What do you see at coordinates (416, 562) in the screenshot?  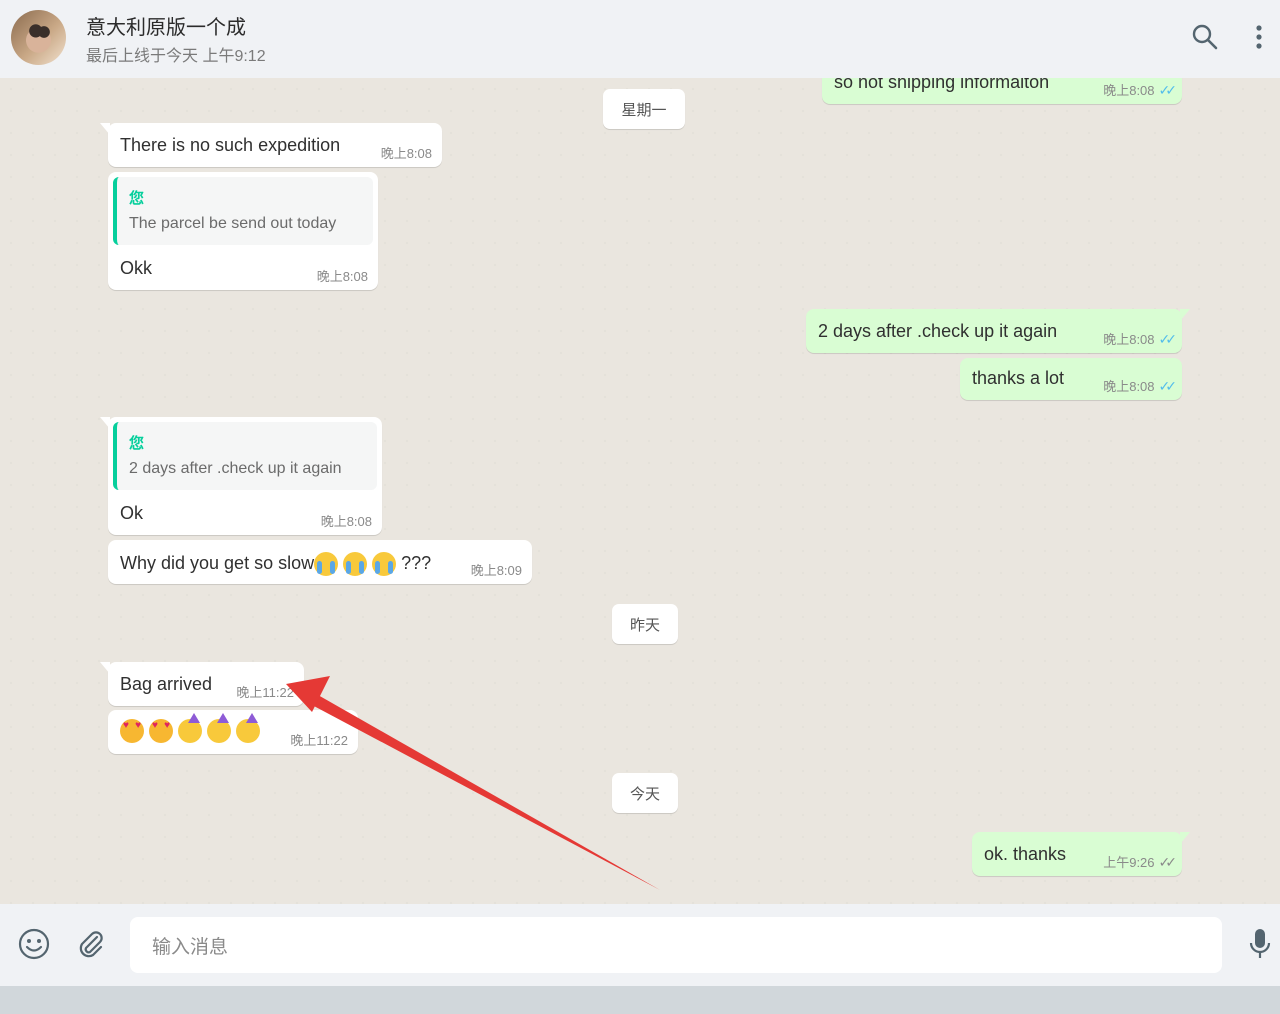 I see `message-text-suffix: ???` at bounding box center [416, 562].